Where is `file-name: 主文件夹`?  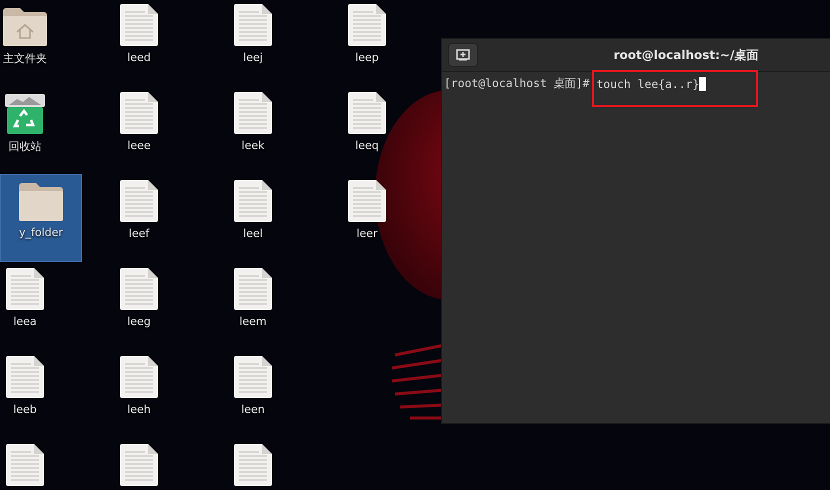
file-name: 主文件夹 is located at coordinates (25, 58).